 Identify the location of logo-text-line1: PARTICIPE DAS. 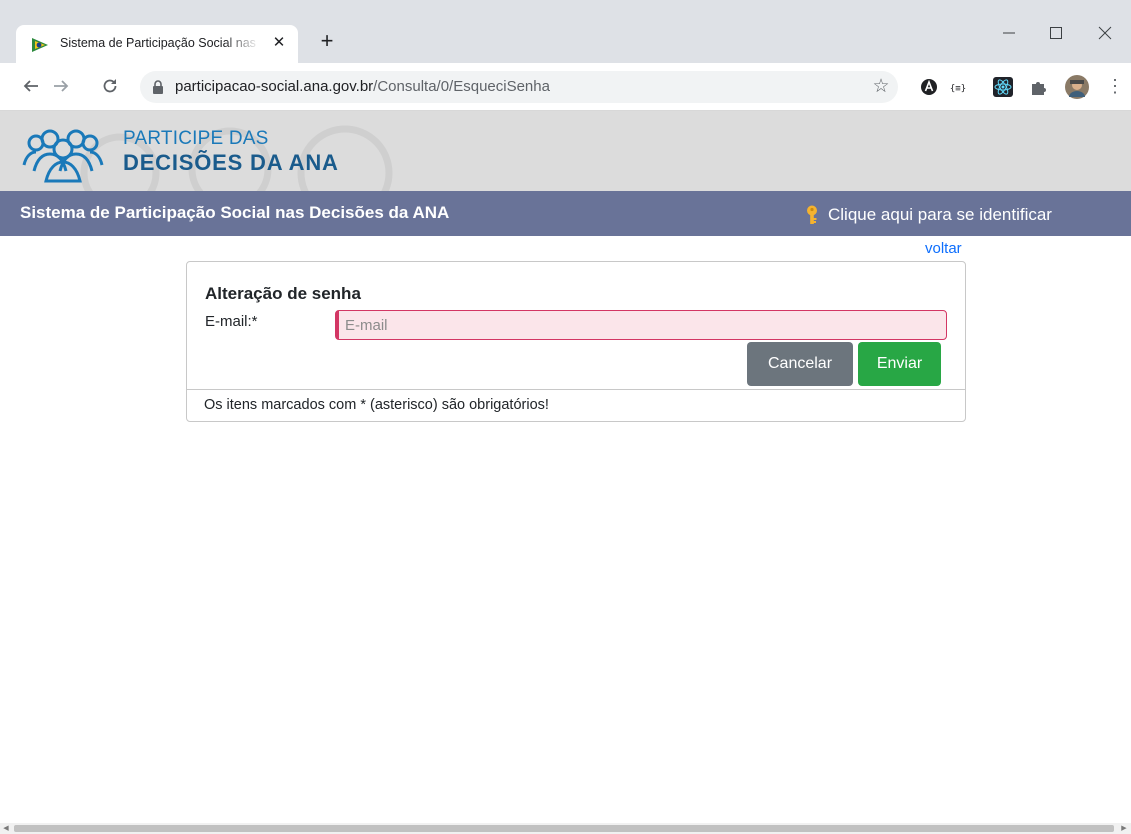
(196, 138).